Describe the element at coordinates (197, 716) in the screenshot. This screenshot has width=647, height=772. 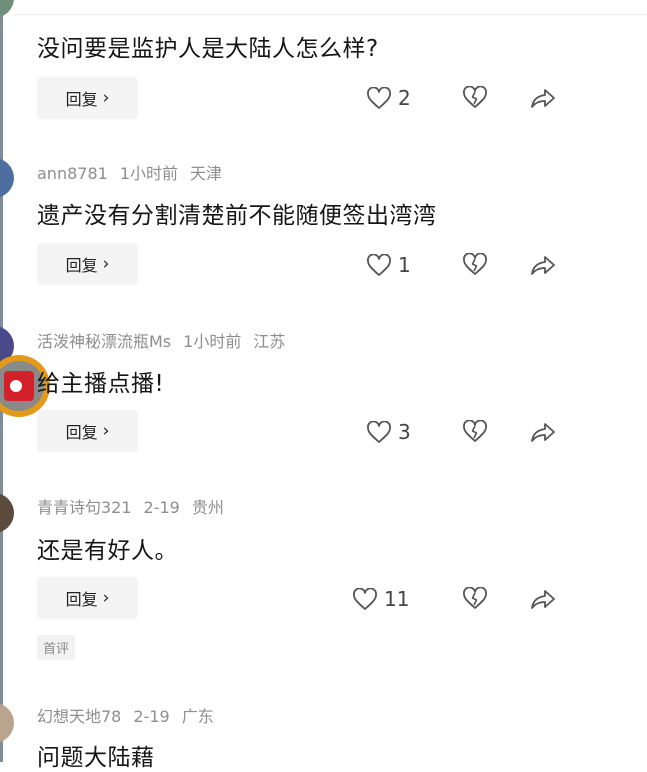
I see `comment-location: 广东` at that location.